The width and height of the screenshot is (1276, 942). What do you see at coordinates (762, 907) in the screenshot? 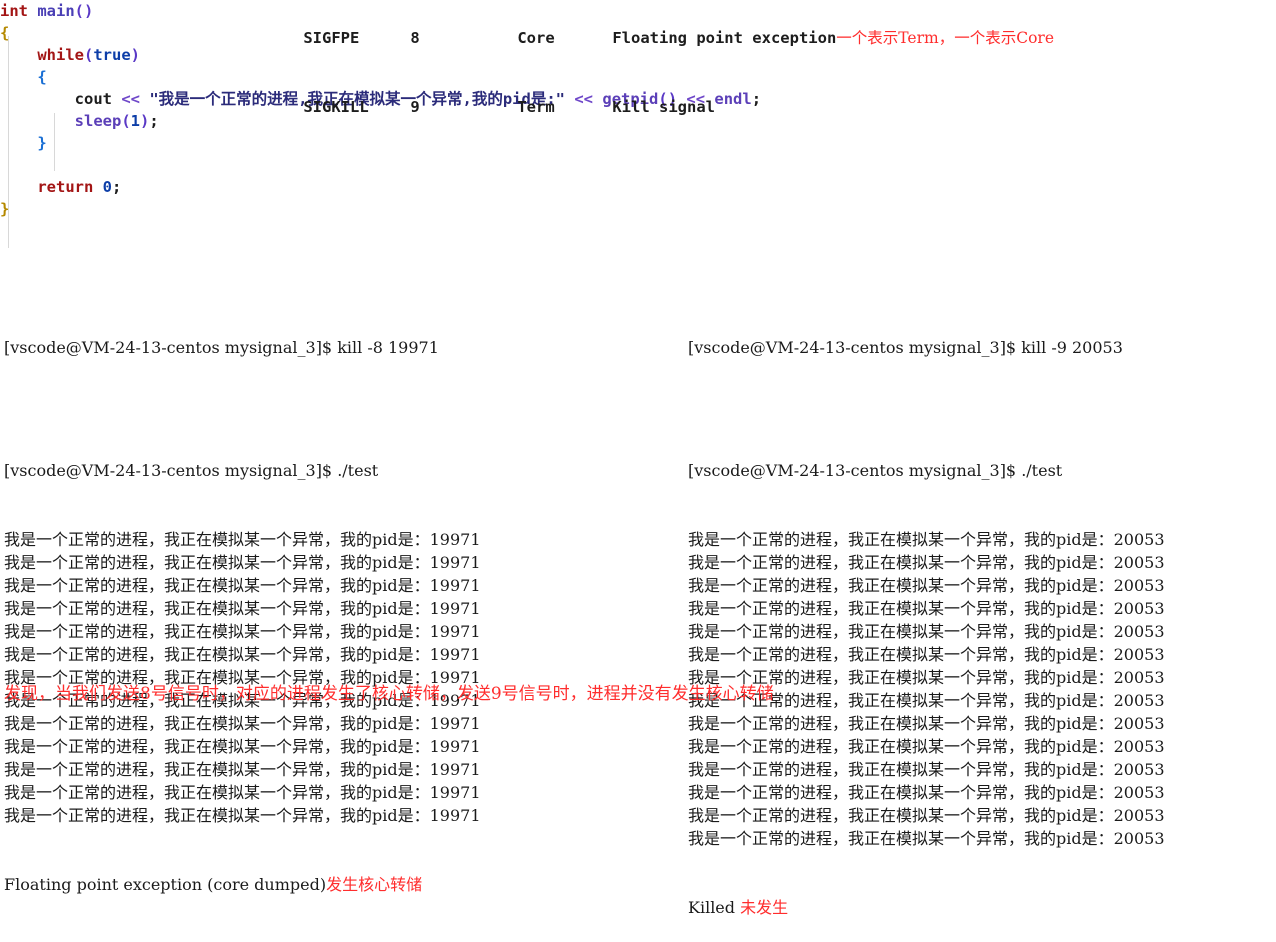
I see `exit-annotation: 未发生` at bounding box center [762, 907].